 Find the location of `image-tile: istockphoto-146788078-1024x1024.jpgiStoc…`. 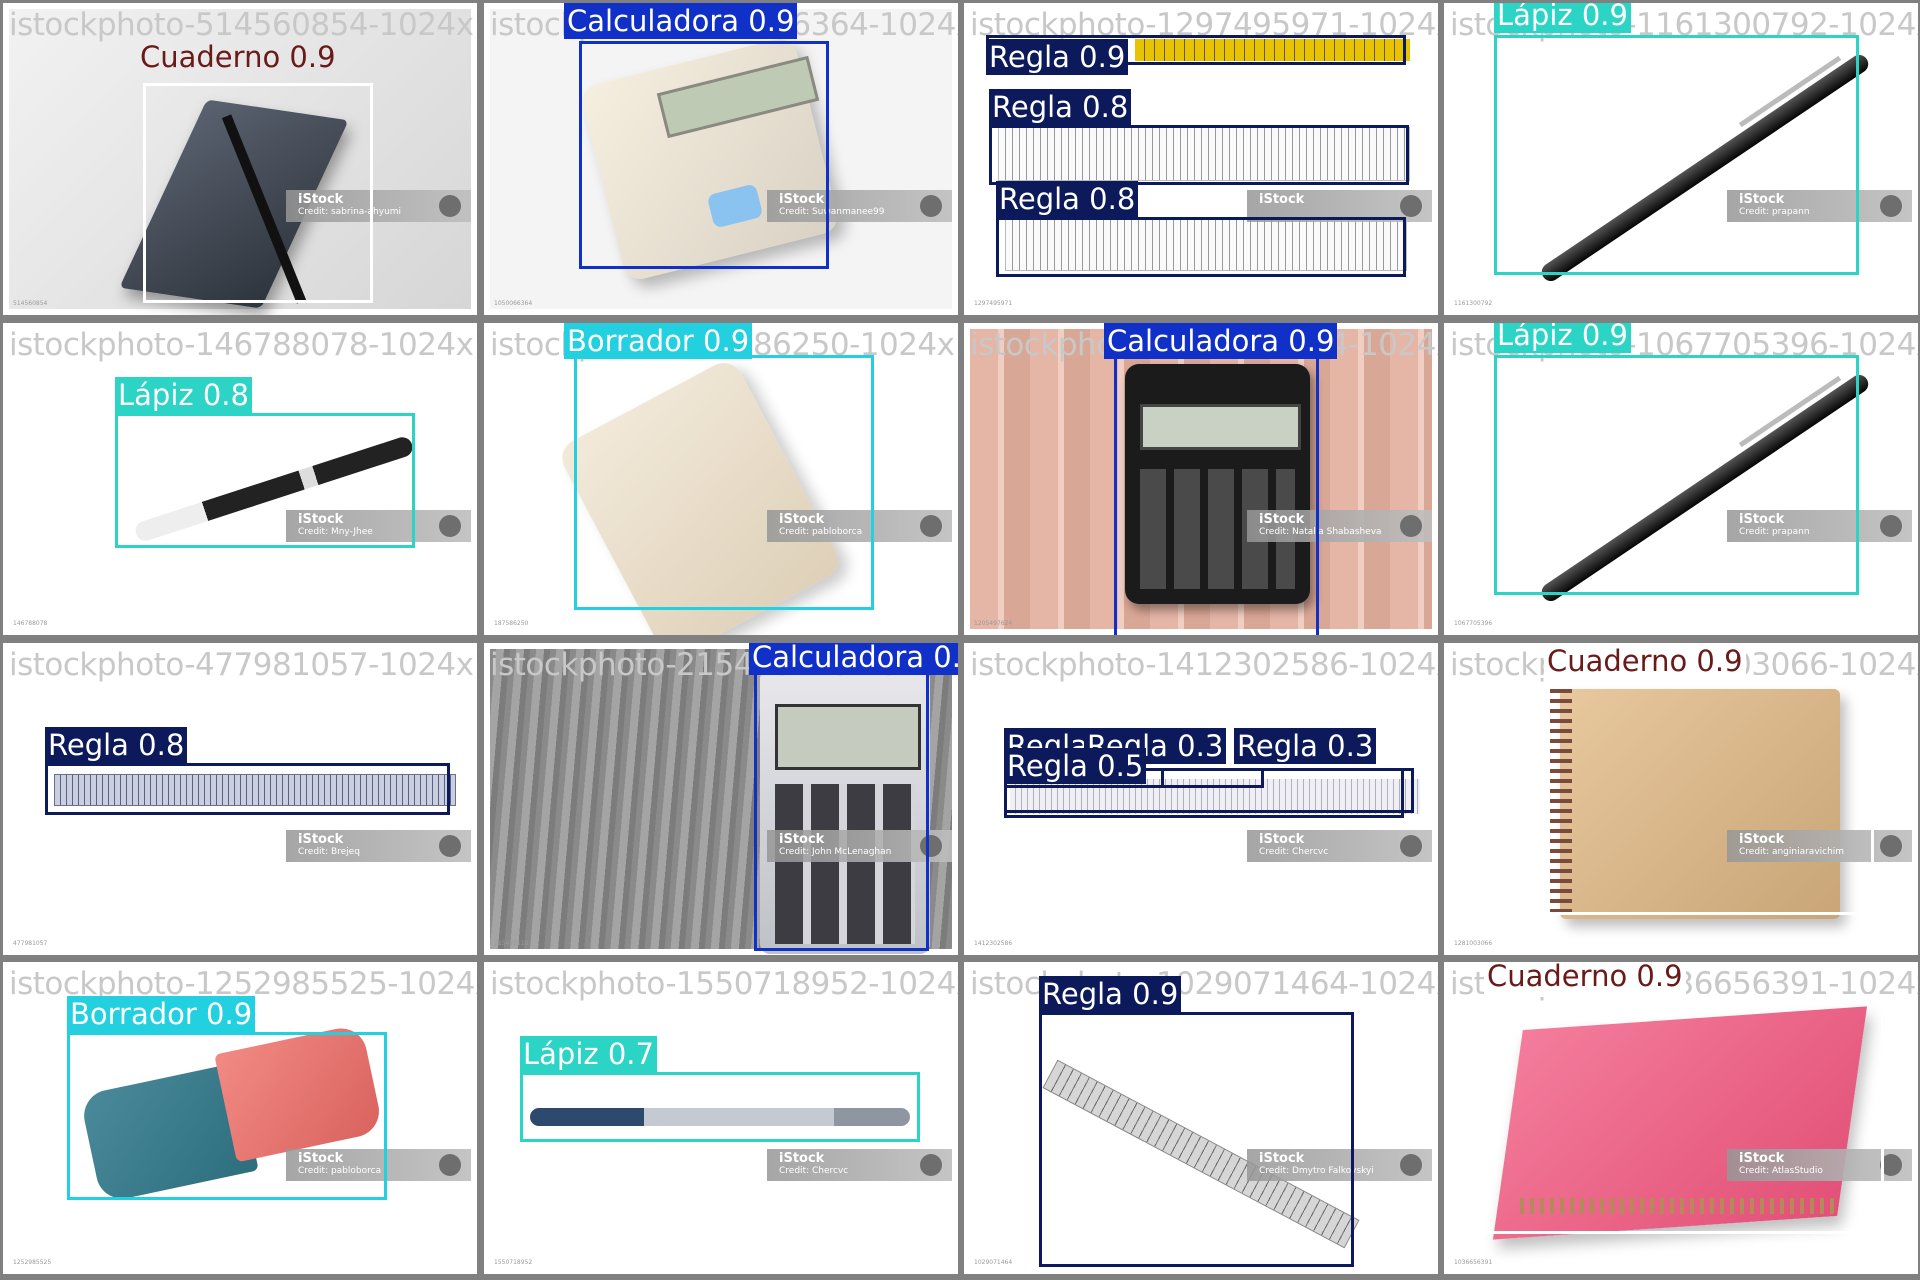

image-tile: istockphoto-146788078-1024x1024.jpgiStoc… is located at coordinates (240, 479).